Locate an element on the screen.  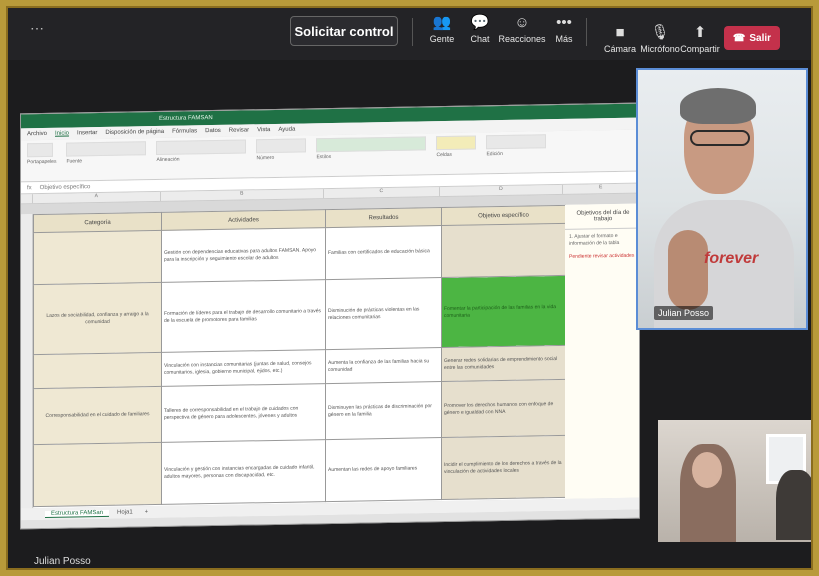
more-button: ••• Más is located at coordinates (564, 28).